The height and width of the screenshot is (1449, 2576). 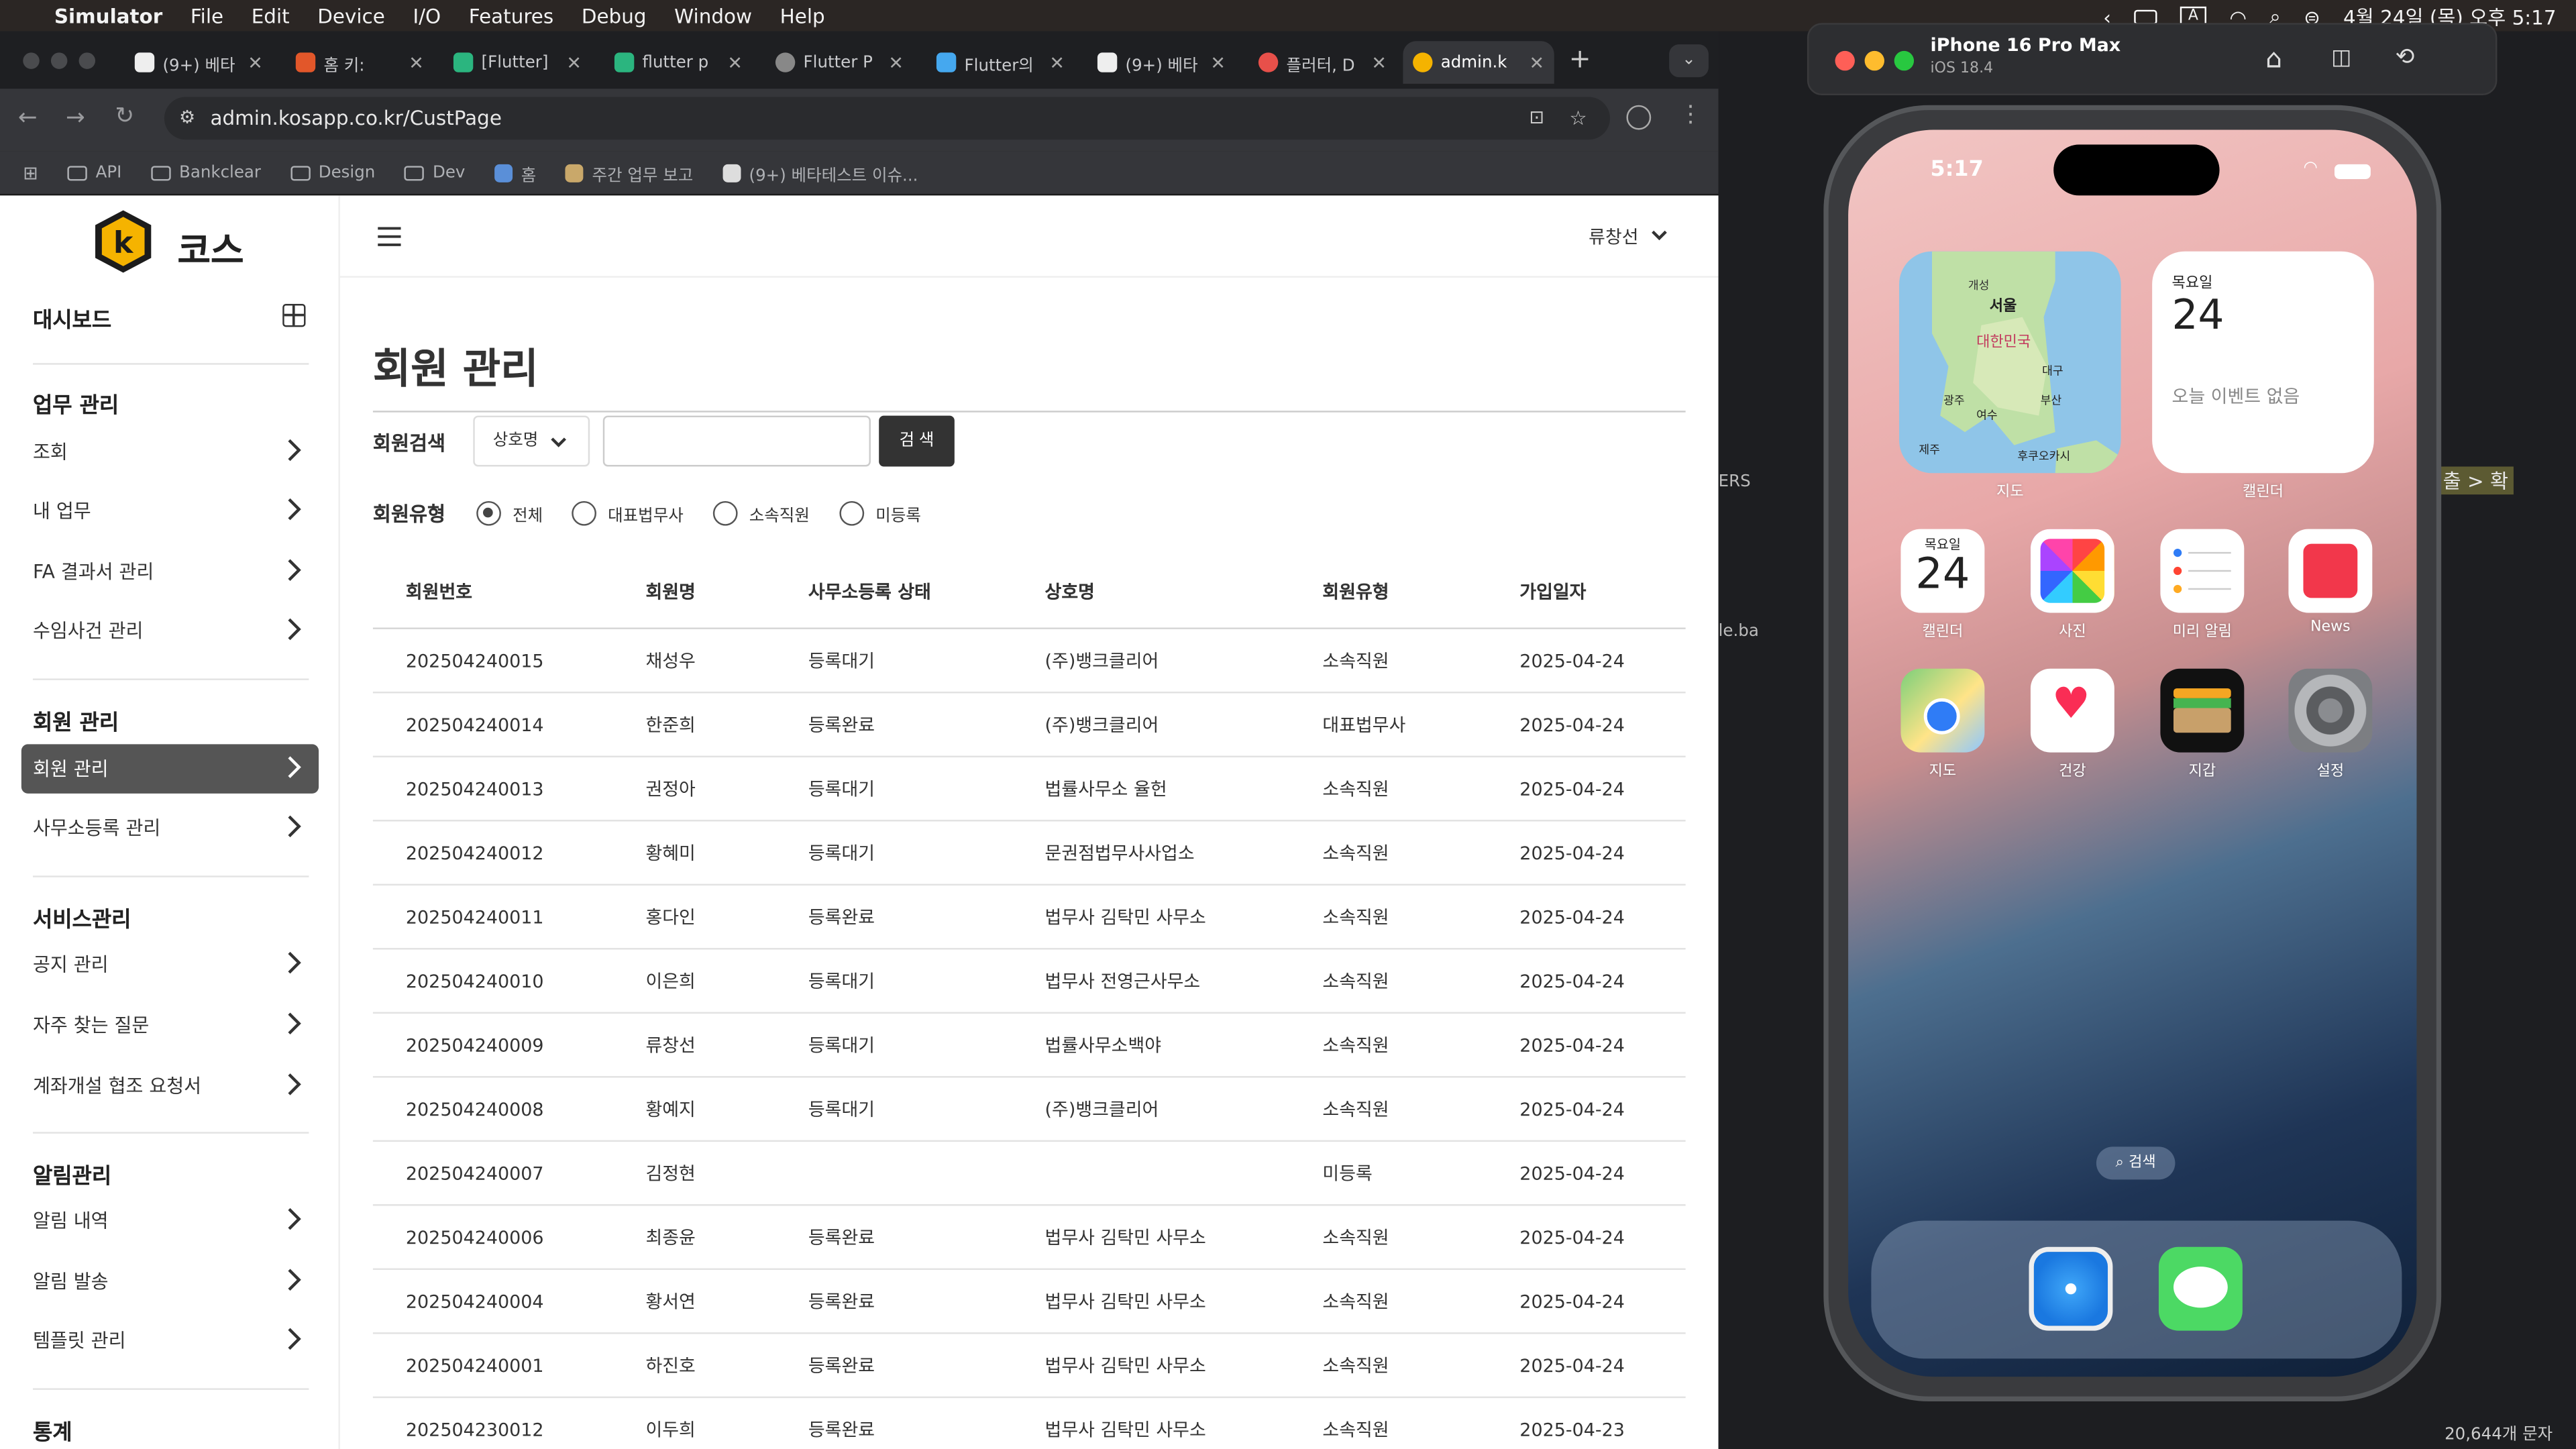 I want to click on window-minimize-button, so click(x=59, y=60).